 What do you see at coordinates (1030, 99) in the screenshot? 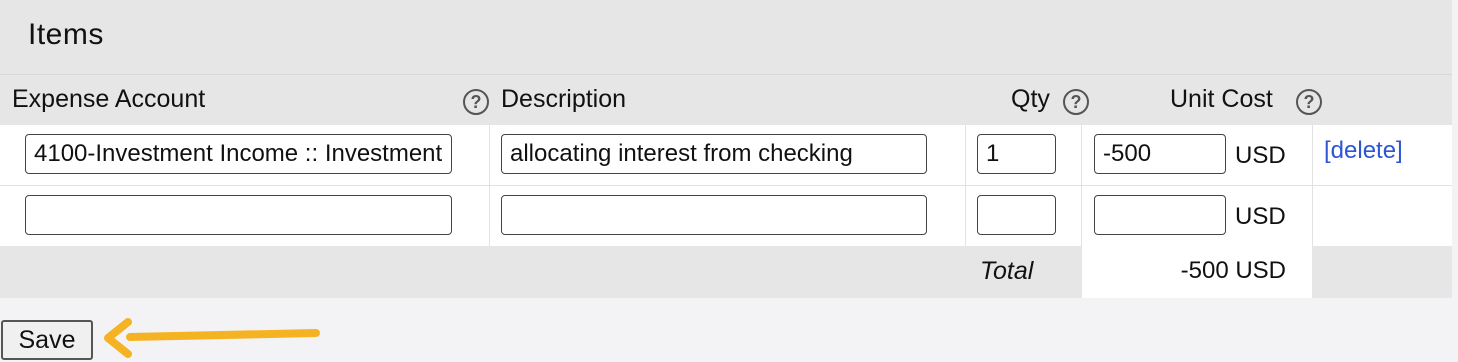
I see `column-header-qty: Qty` at bounding box center [1030, 99].